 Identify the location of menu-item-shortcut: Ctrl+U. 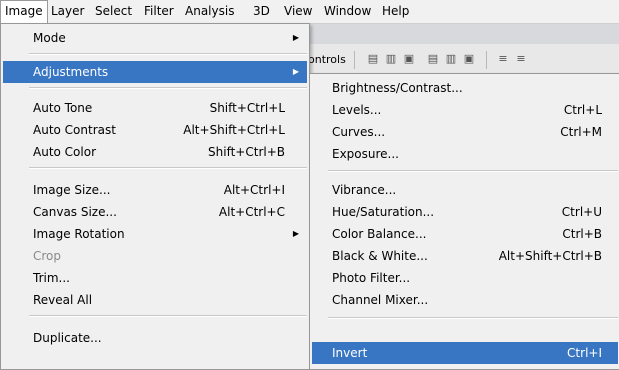
(581, 212).